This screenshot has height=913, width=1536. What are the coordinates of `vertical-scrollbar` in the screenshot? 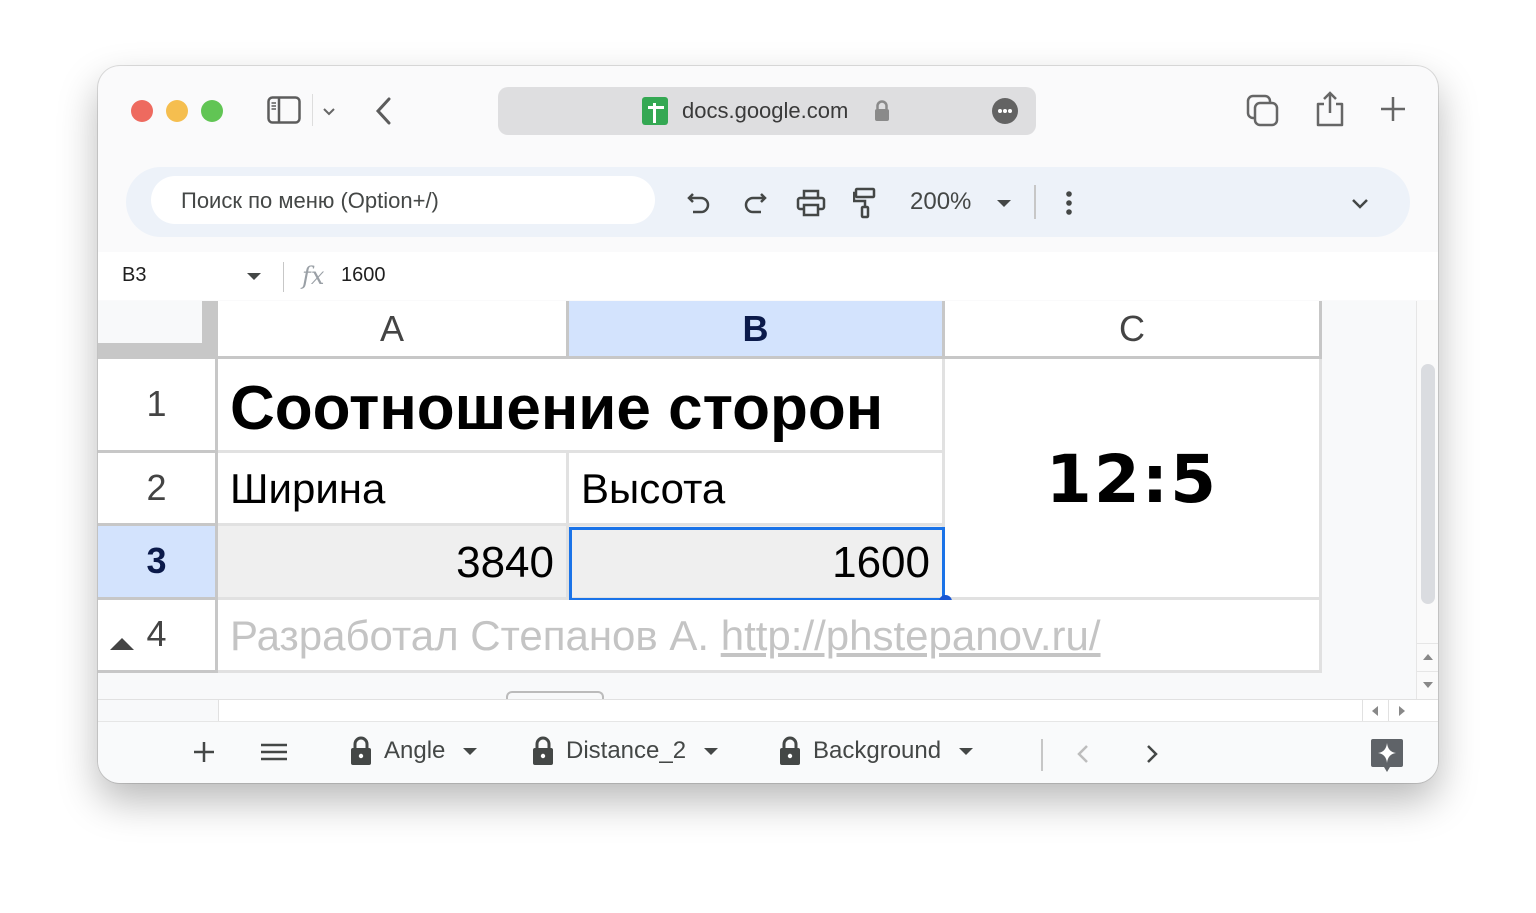 It's located at (1427, 500).